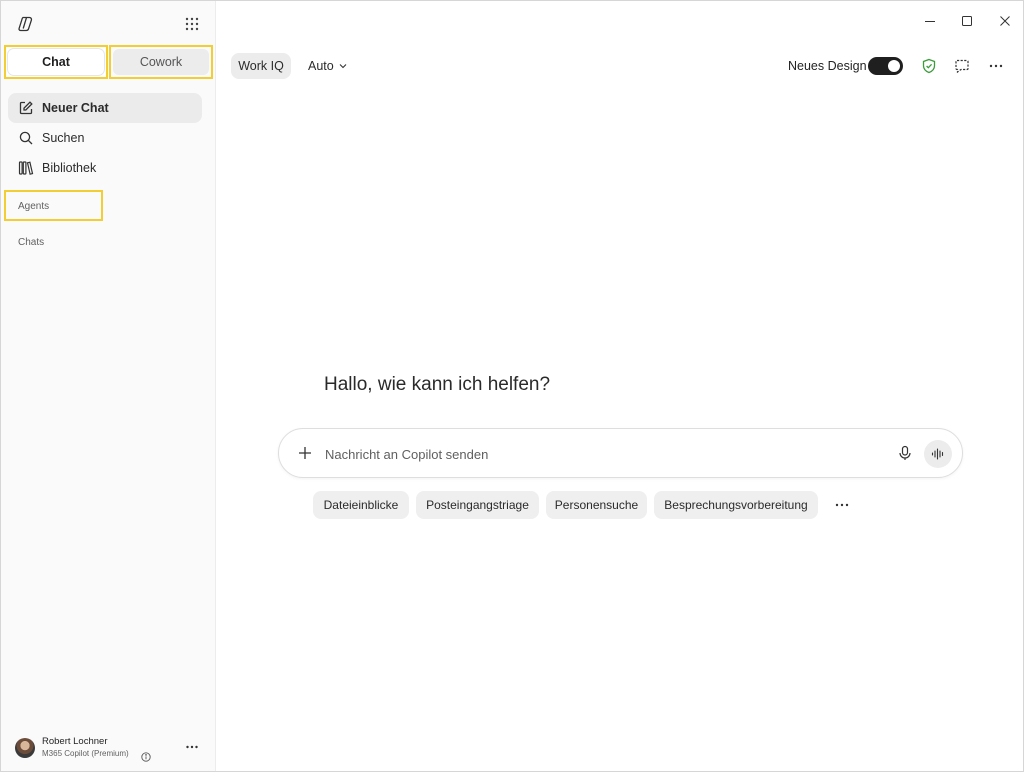 The image size is (1024, 772). Describe the element at coordinates (596, 505) in the screenshot. I see `suggestion-chip: Personensuche` at that location.